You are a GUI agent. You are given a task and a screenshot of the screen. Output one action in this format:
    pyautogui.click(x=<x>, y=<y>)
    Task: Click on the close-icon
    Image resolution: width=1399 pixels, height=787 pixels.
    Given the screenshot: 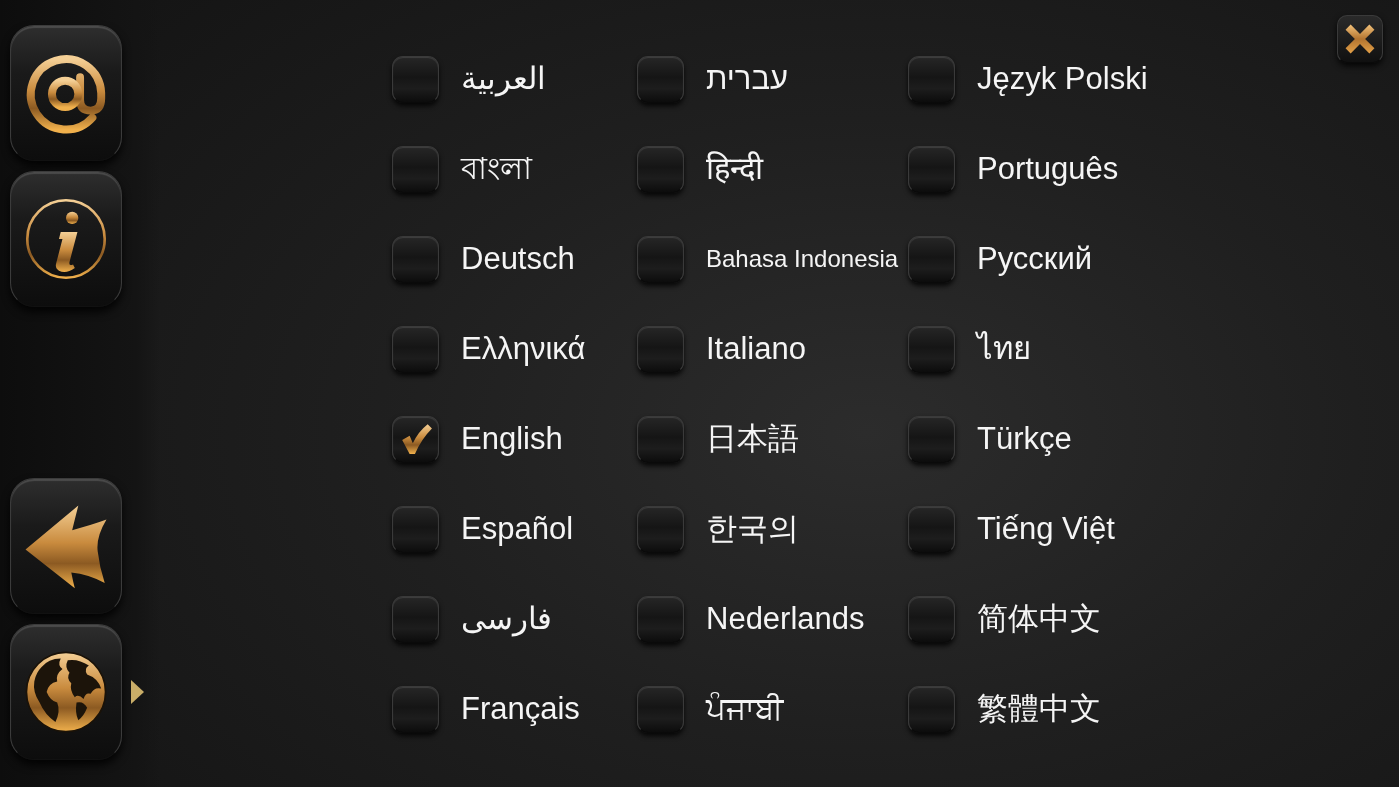 What is the action you would take?
    pyautogui.click(x=1360, y=39)
    